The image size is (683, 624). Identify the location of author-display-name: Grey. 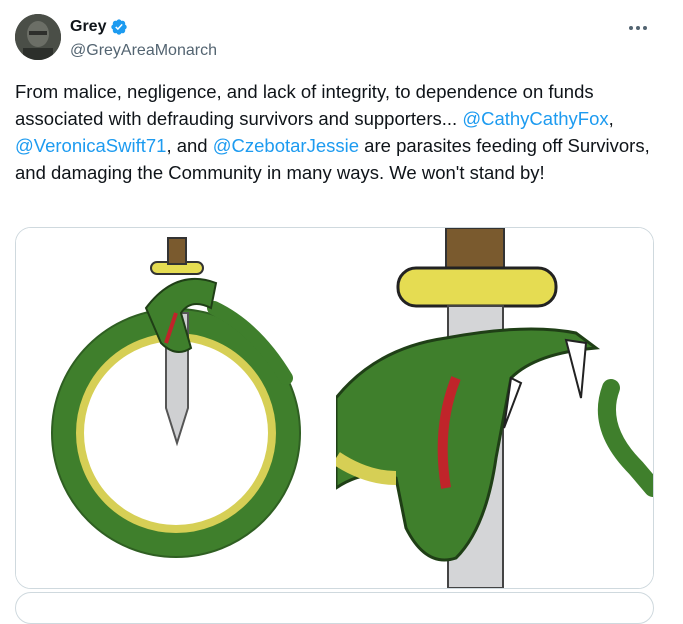
(88, 27).